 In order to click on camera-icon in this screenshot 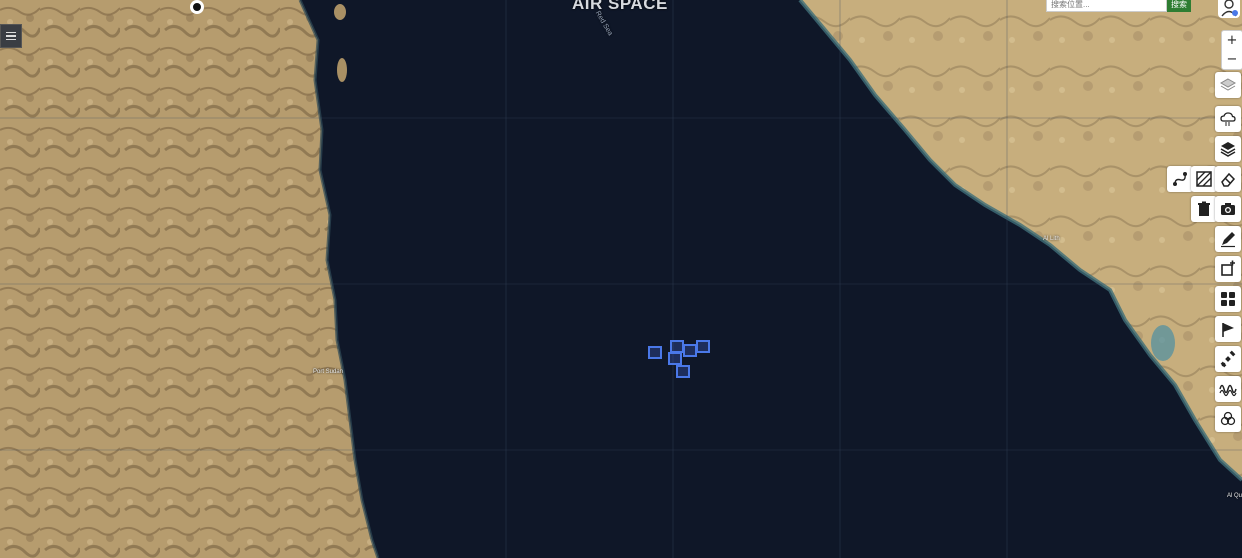, I will do `click(1228, 209)`.